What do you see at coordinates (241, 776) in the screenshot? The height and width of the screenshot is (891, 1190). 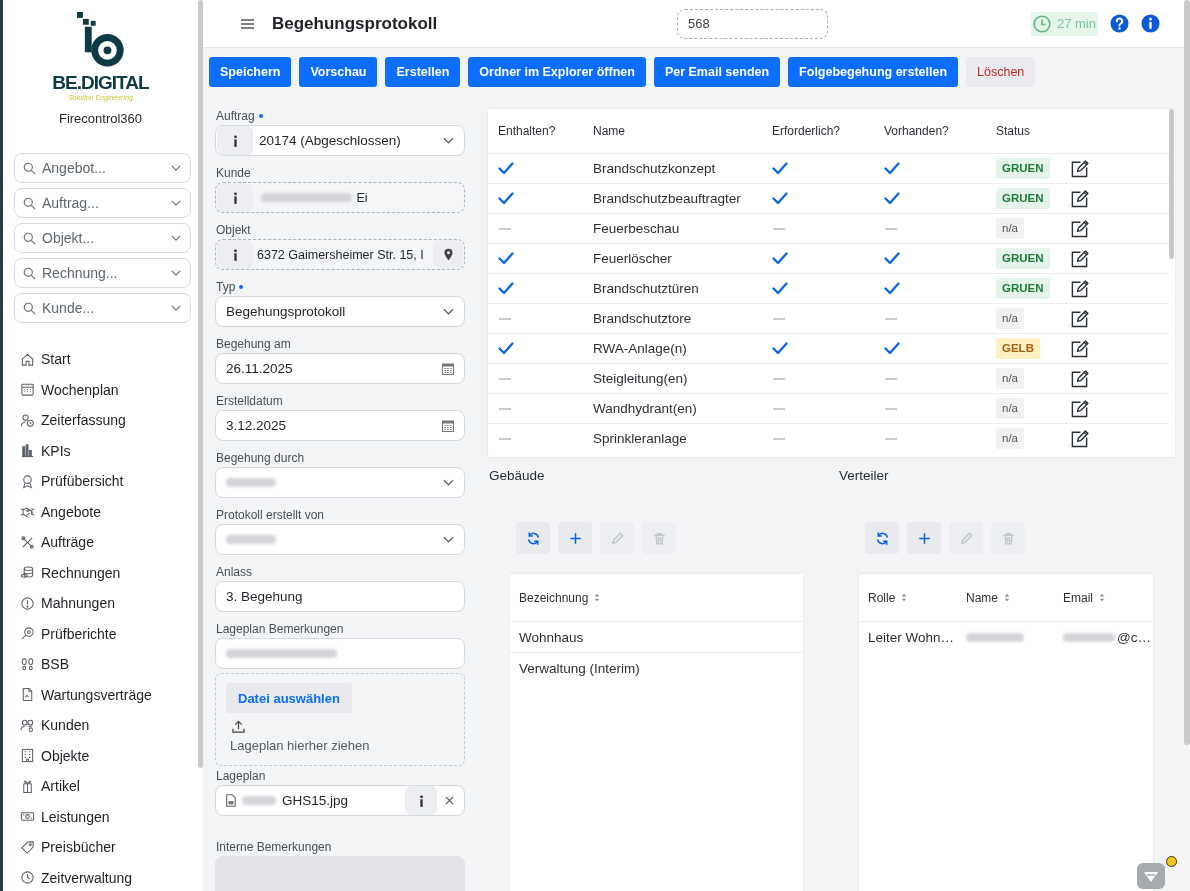 I see `field-label: Lageplan` at bounding box center [241, 776].